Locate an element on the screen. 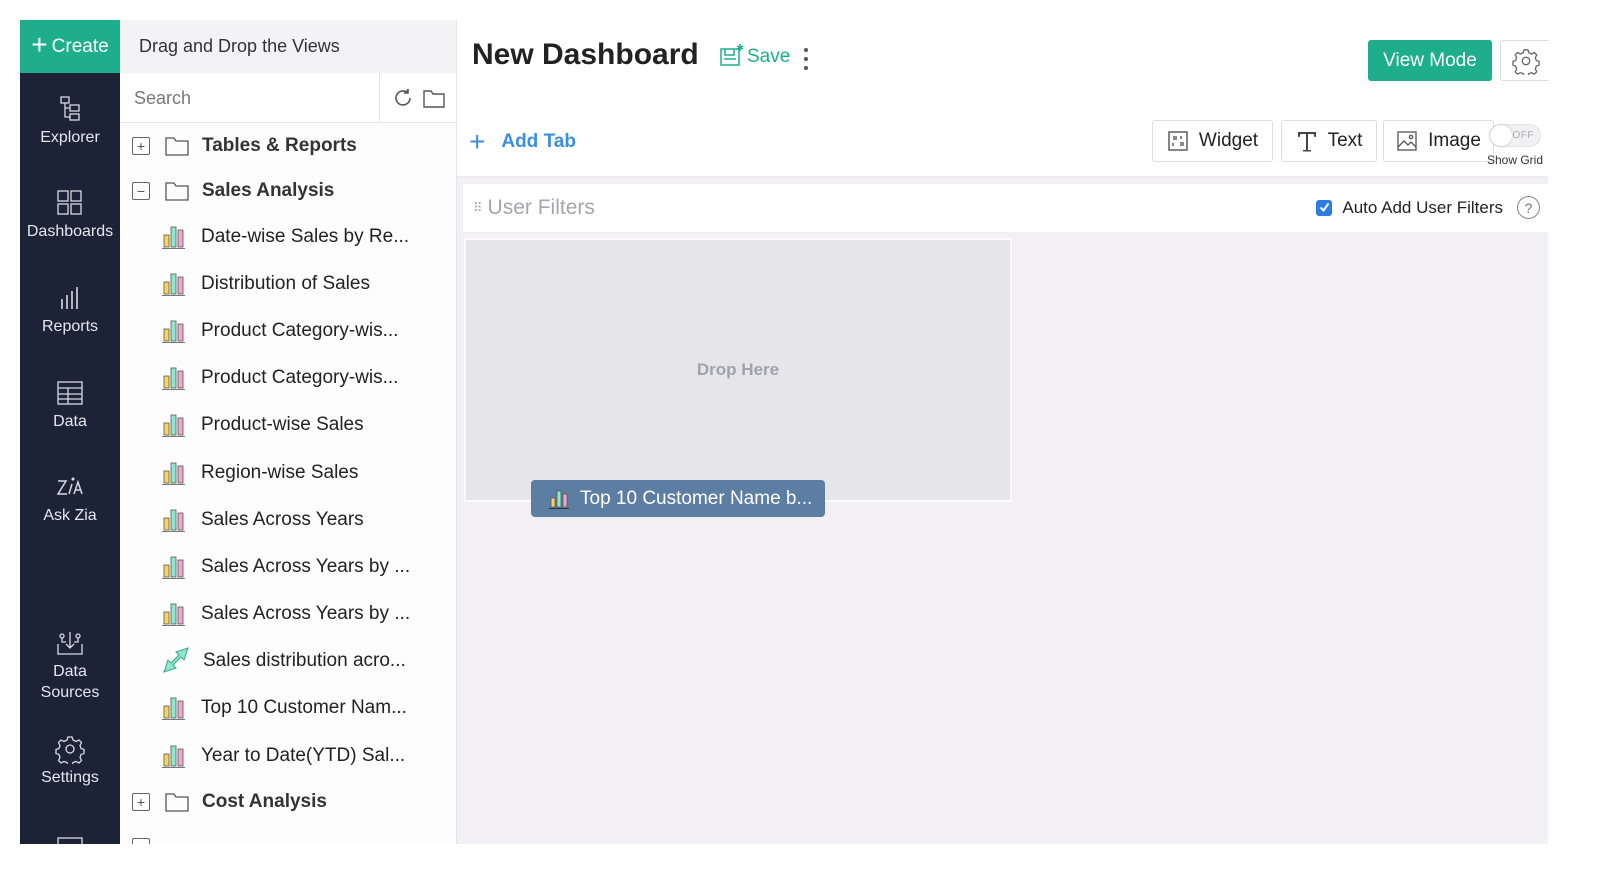 This screenshot has width=1600, height=882. drag-handle-icon: ⠿ is located at coordinates (477, 208).